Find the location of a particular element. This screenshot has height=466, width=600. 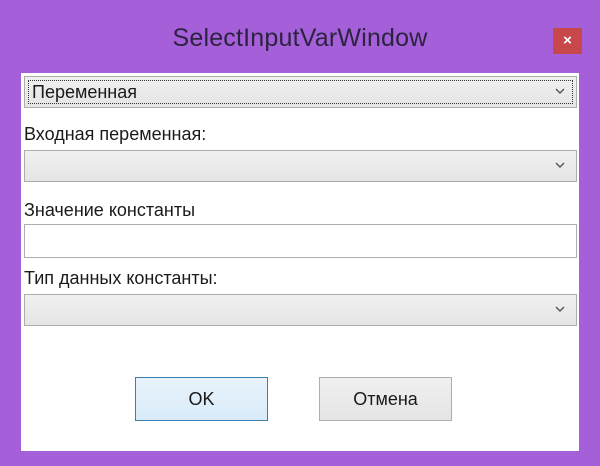

ok-button: OK is located at coordinates (201, 399).